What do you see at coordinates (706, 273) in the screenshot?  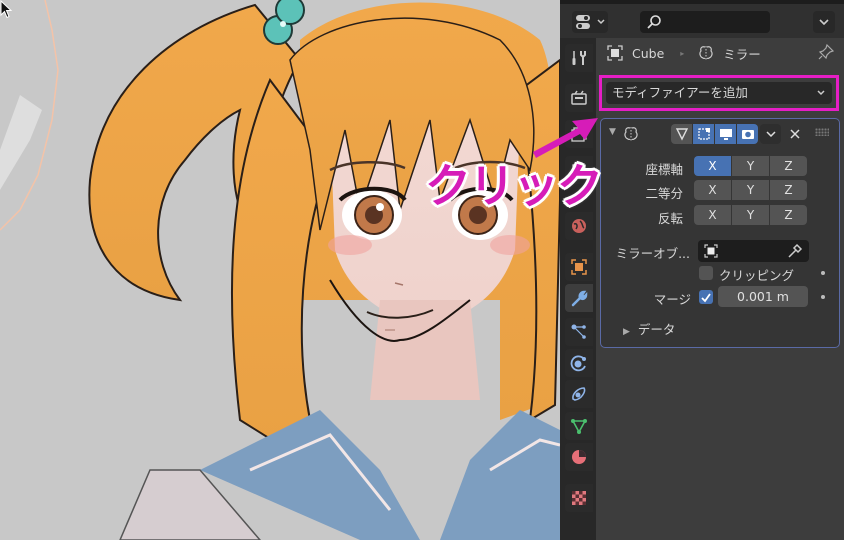 I see `clipping-checkbox` at bounding box center [706, 273].